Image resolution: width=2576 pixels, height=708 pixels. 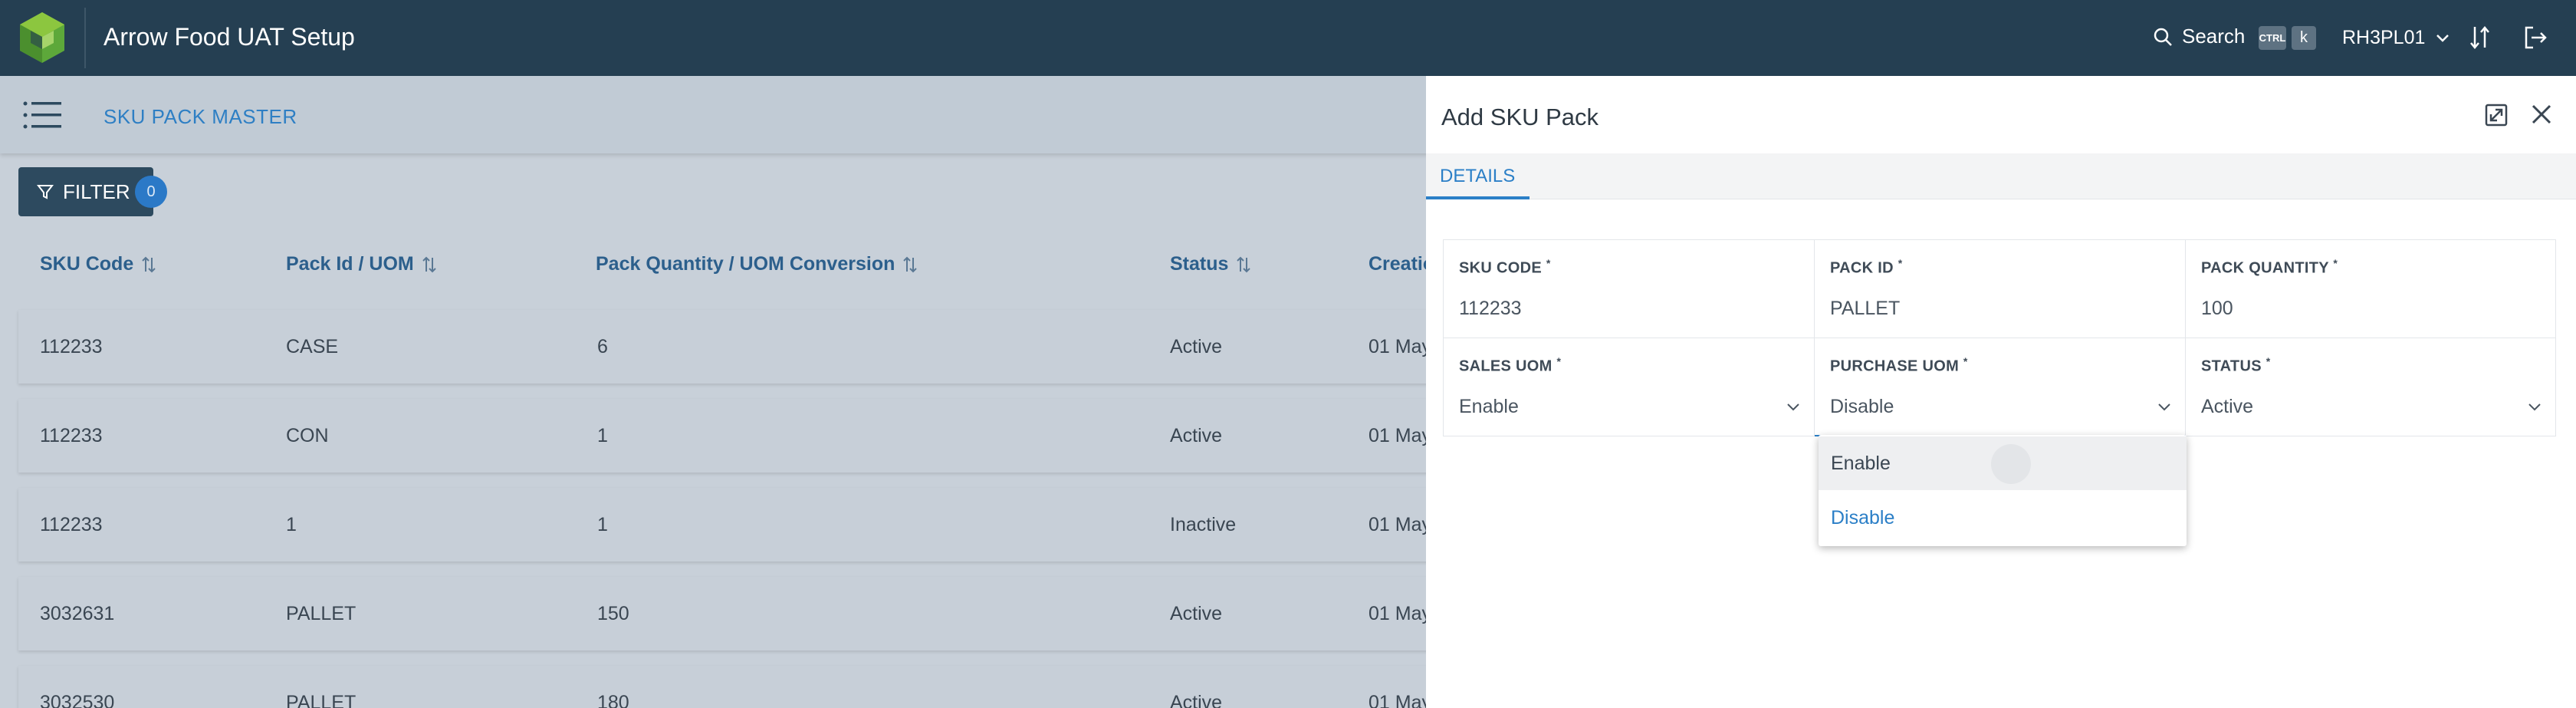 I want to click on table-row: 112233 CON 1 Active 01 May, so click(x=735, y=436).